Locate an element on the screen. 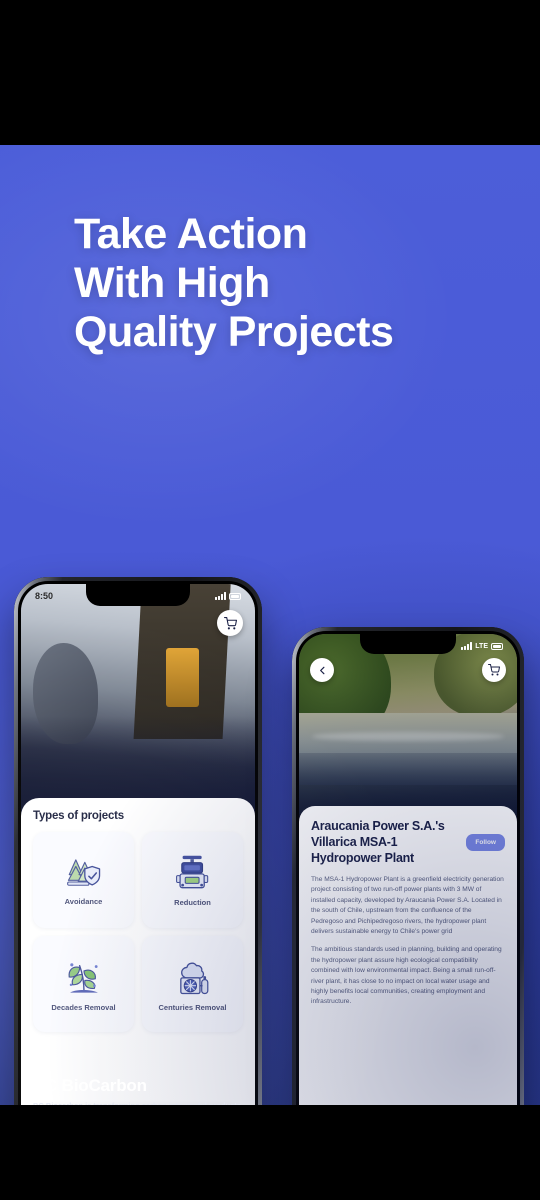  project-type-avoidance: Avoidance is located at coordinates (83, 880).